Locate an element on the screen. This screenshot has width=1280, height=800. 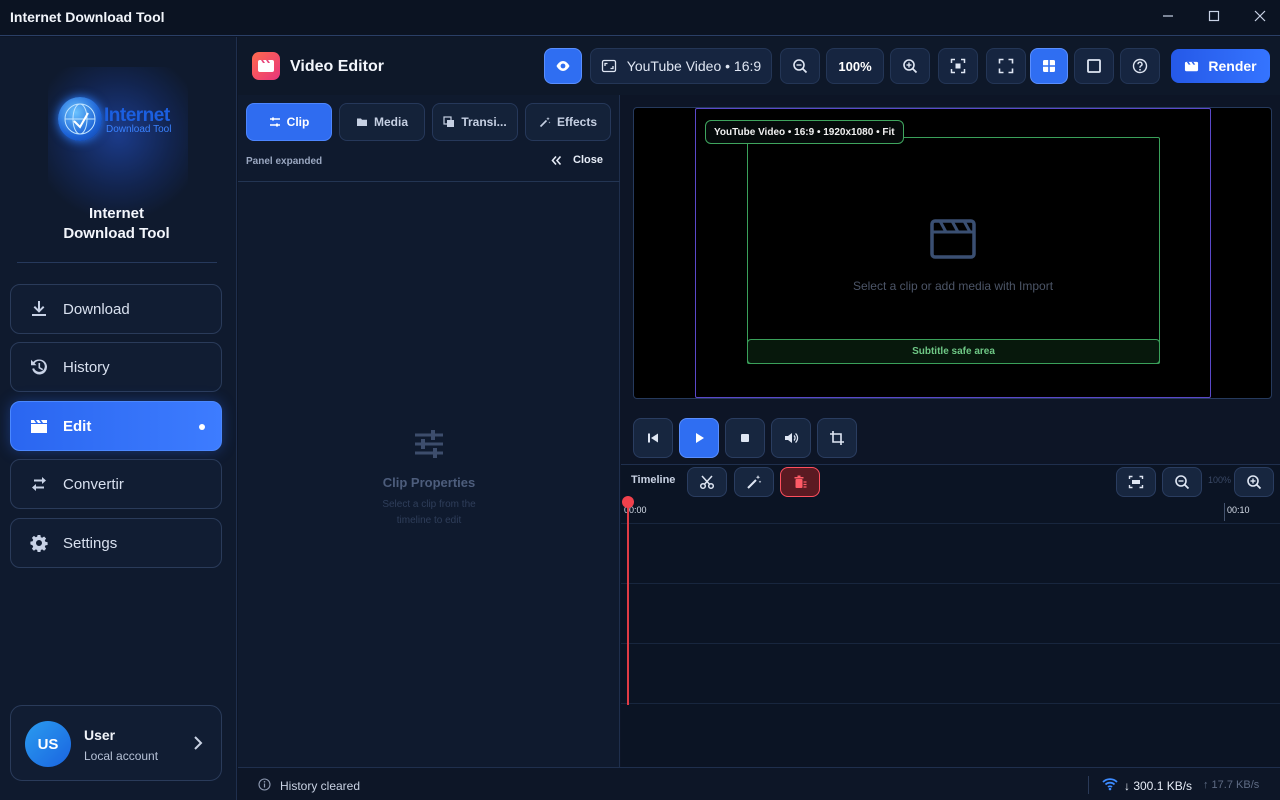
chevron-right-icon is located at coordinates (198, 743).